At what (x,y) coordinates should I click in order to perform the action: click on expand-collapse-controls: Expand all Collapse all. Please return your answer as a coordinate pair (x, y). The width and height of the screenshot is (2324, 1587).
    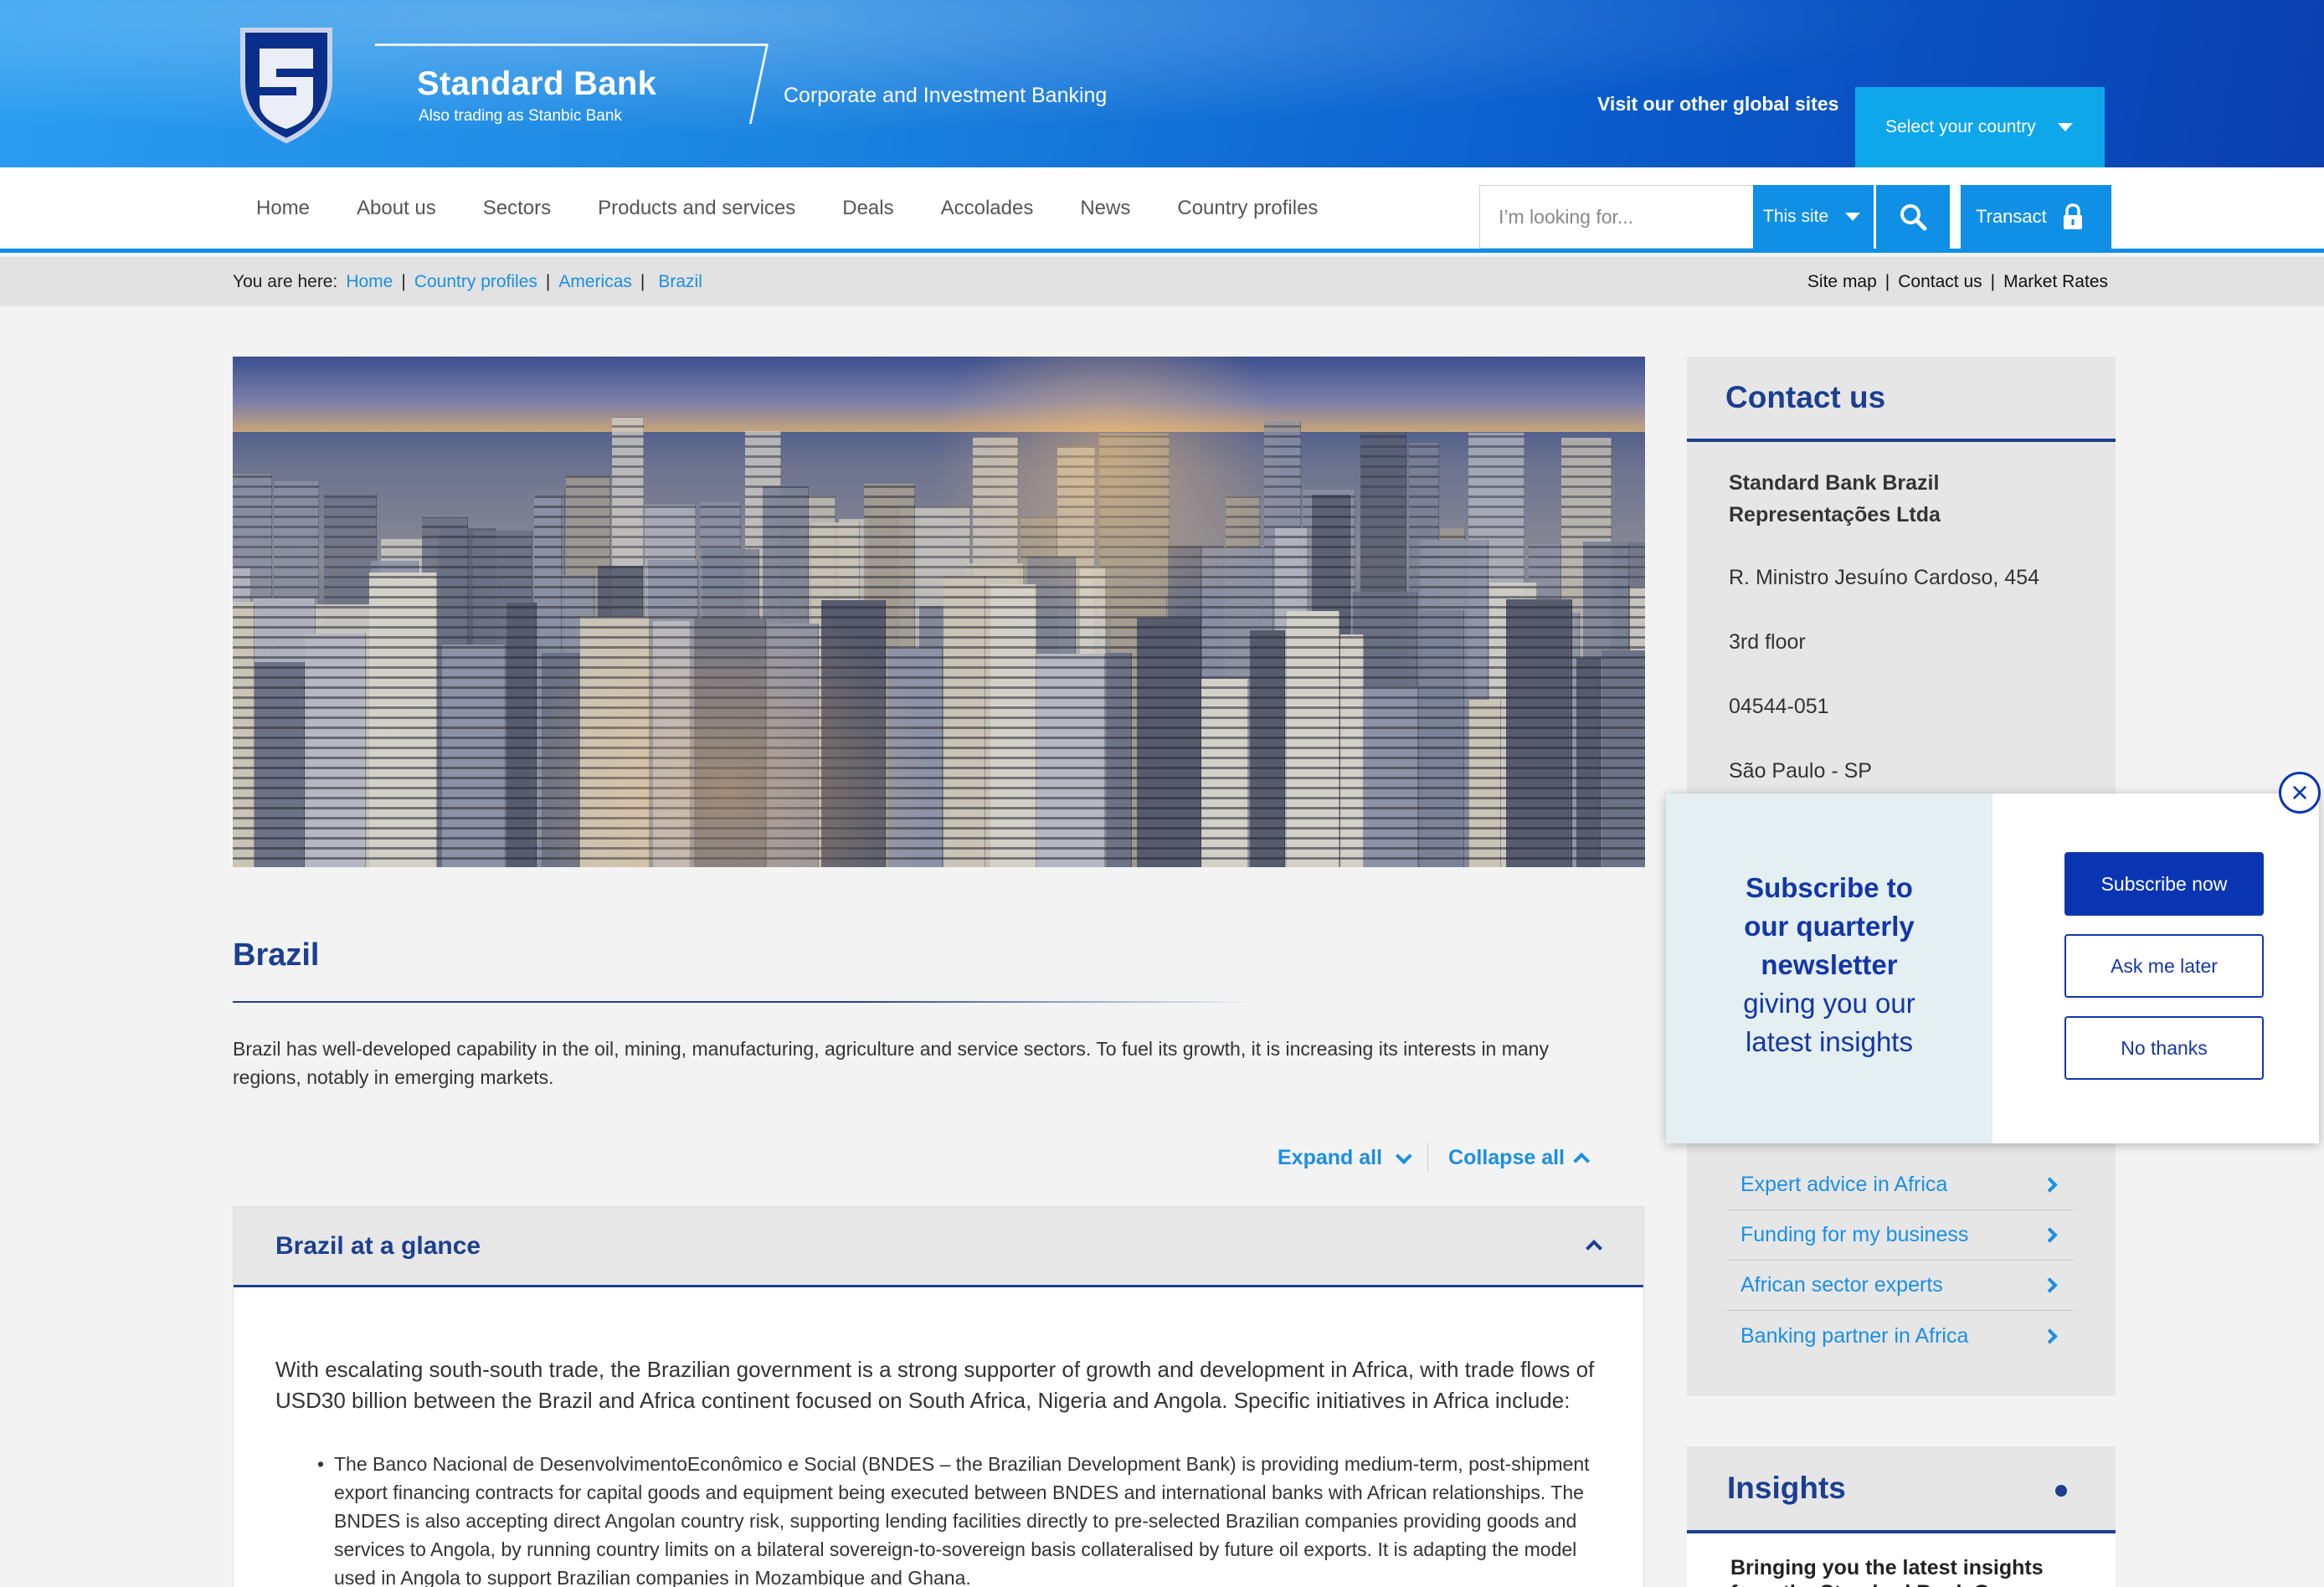
    Looking at the image, I should click on (1434, 1158).